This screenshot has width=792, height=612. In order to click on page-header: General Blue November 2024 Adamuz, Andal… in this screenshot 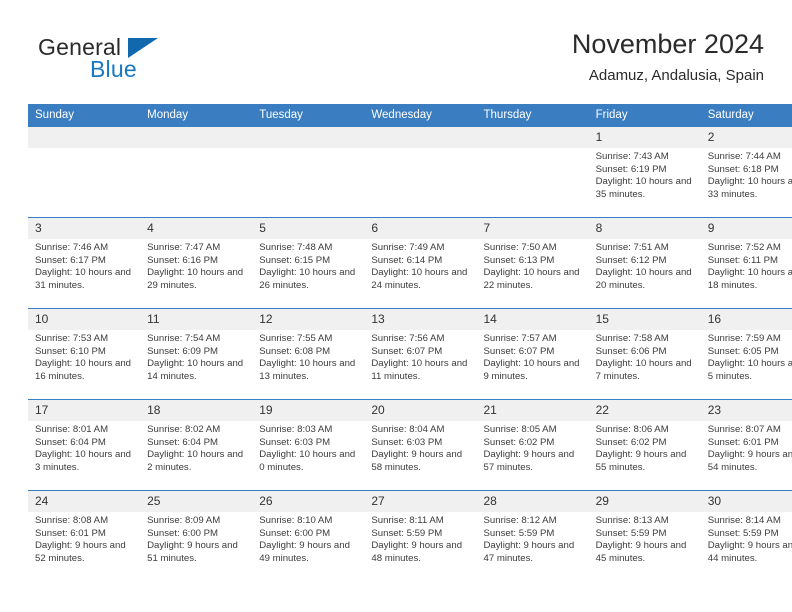, I will do `click(396, 61)`.